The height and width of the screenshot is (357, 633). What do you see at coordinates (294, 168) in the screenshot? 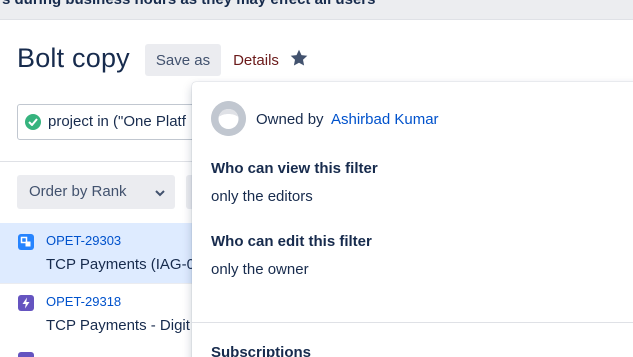
I see `view-permission-heading: Who can view this filter` at bounding box center [294, 168].